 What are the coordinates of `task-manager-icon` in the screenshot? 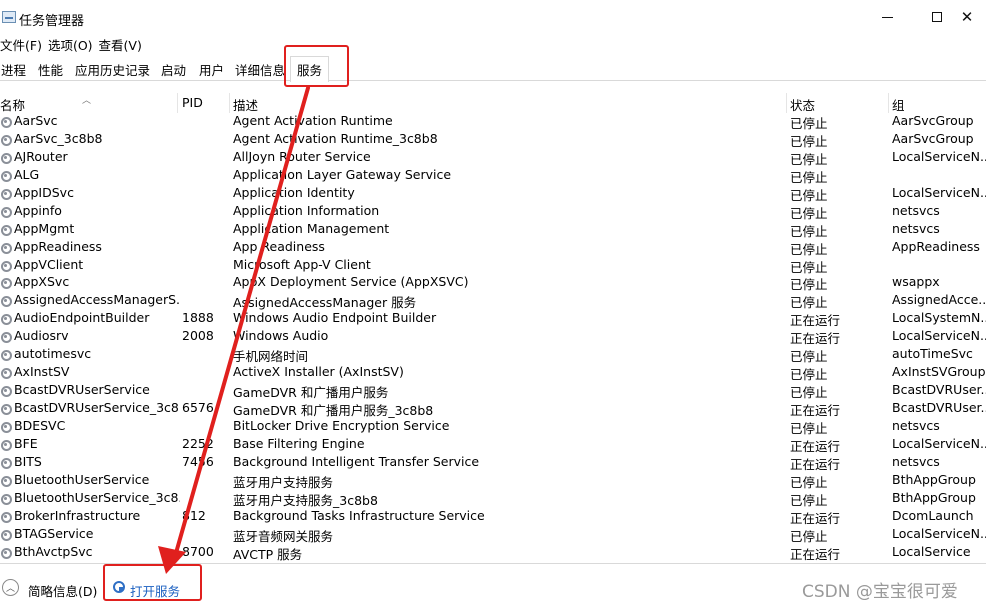 It's located at (9, 17).